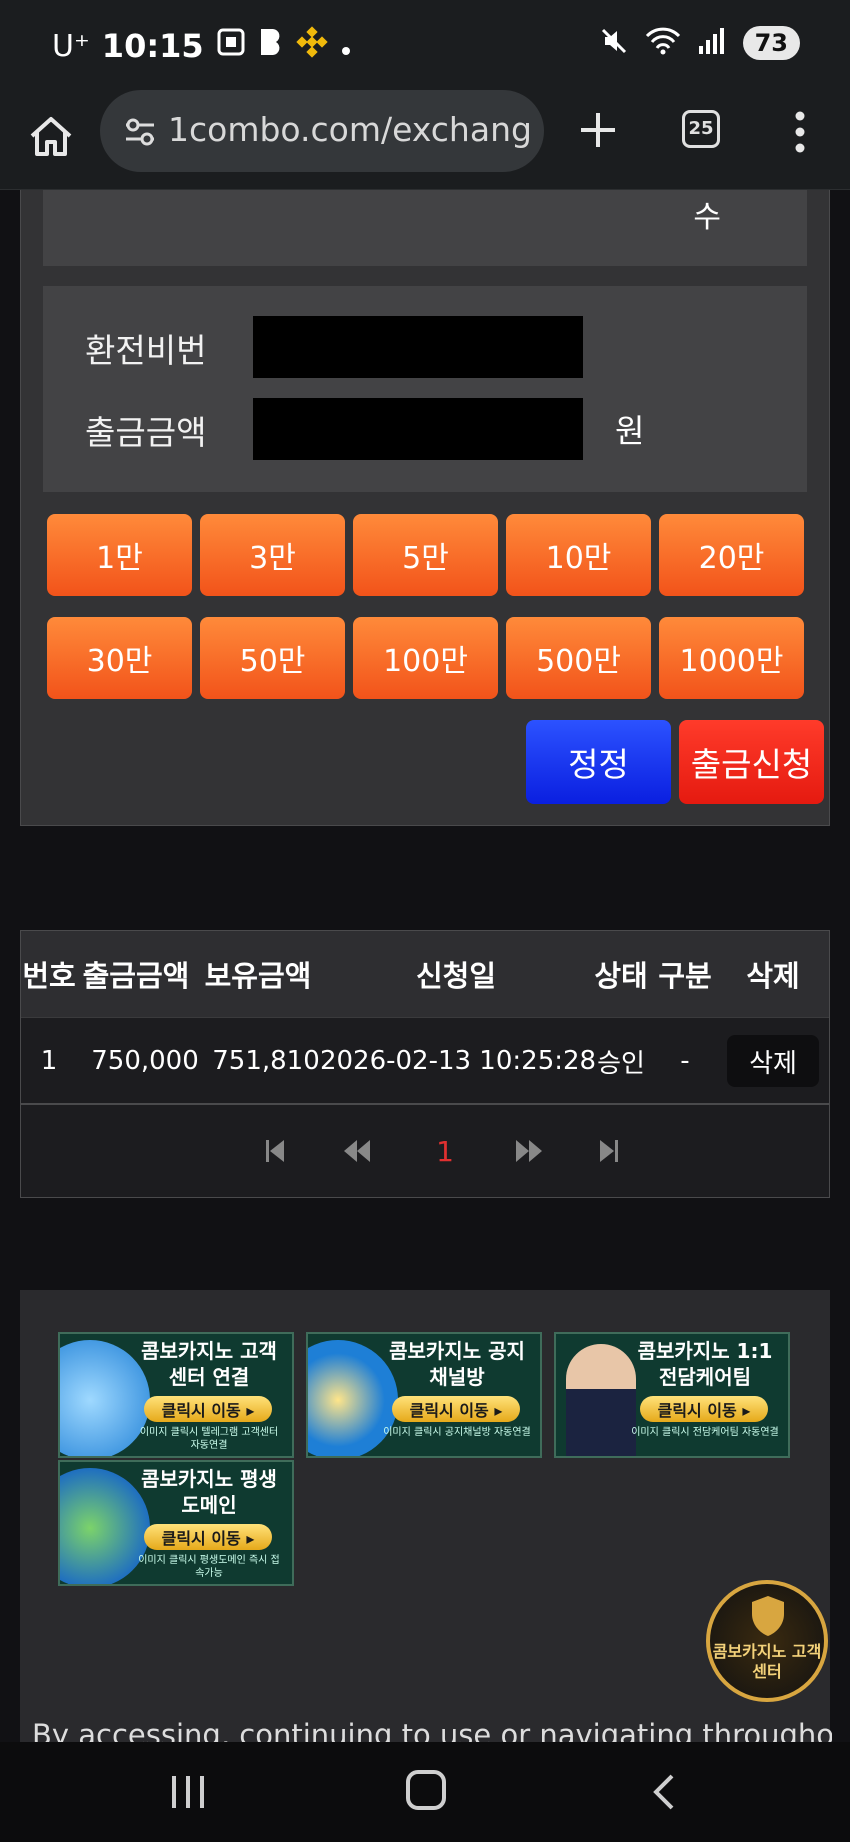 Image resolution: width=850 pixels, height=1842 pixels. I want to click on amount-button-100man: 100만, so click(425, 658).